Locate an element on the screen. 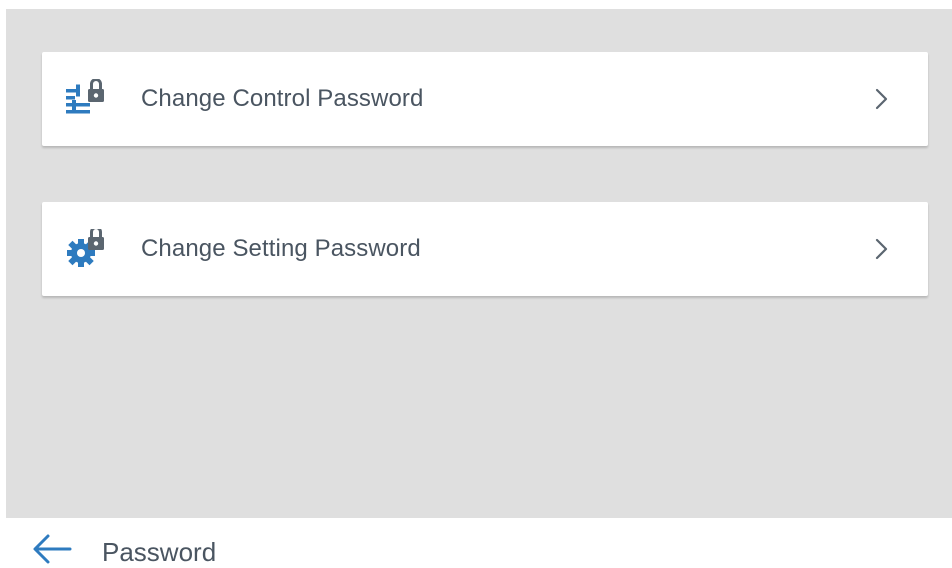 This screenshot has height=568, width=952. page-title: Password is located at coordinates (159, 552).